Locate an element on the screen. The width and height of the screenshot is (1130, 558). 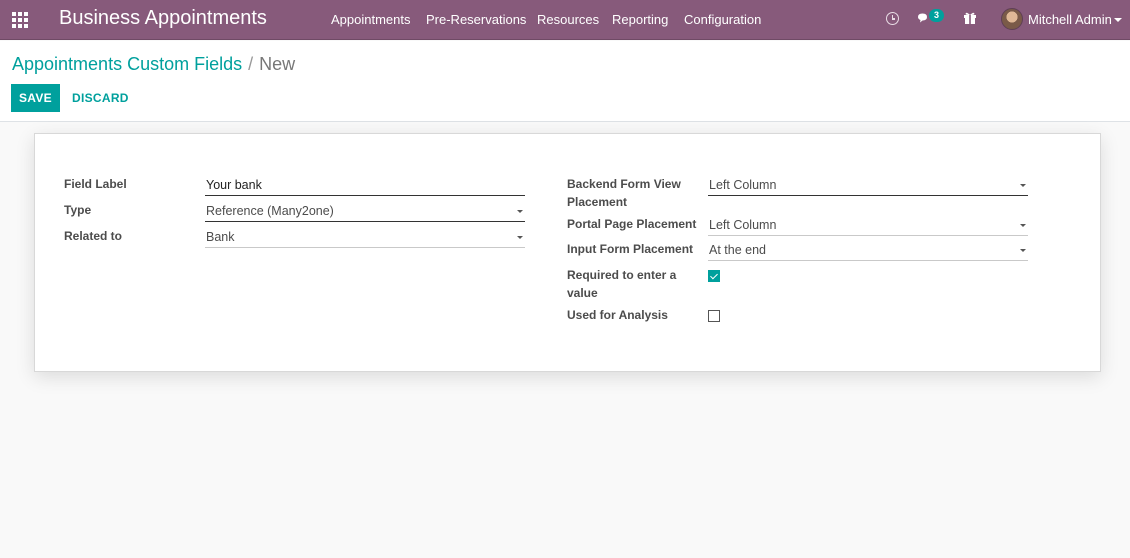
breadcrumb-current: New is located at coordinates (277, 64).